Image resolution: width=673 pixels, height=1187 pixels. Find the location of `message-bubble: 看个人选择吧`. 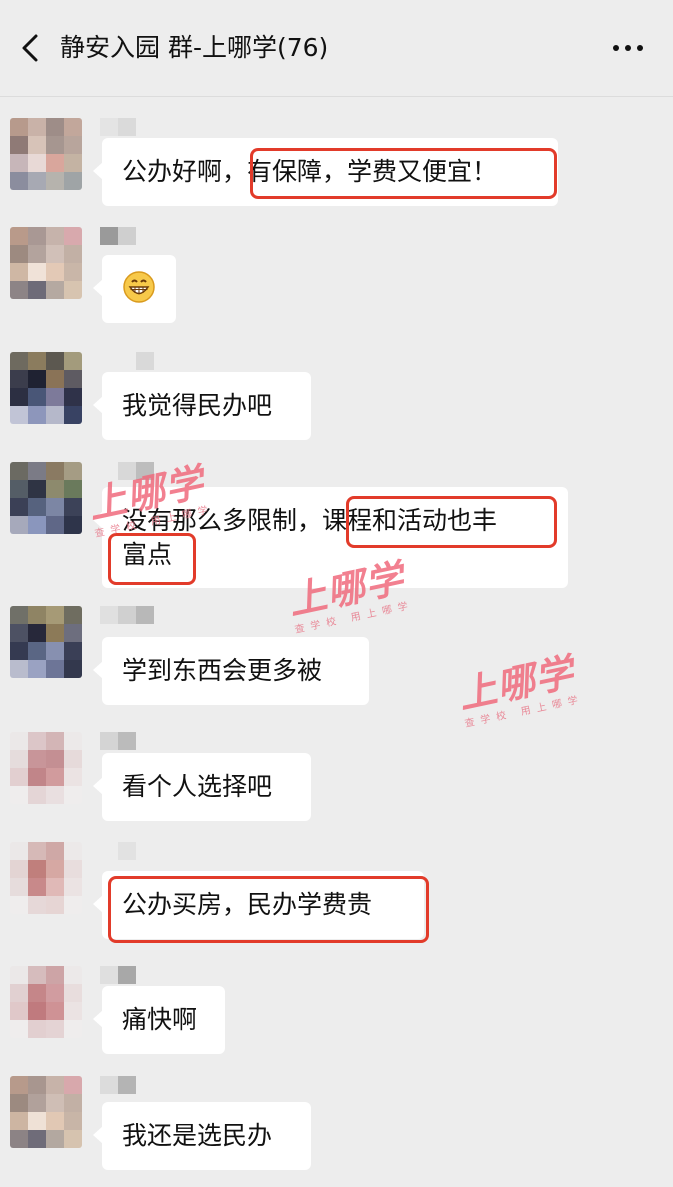

message-bubble: 看个人选择吧 is located at coordinates (202, 787).